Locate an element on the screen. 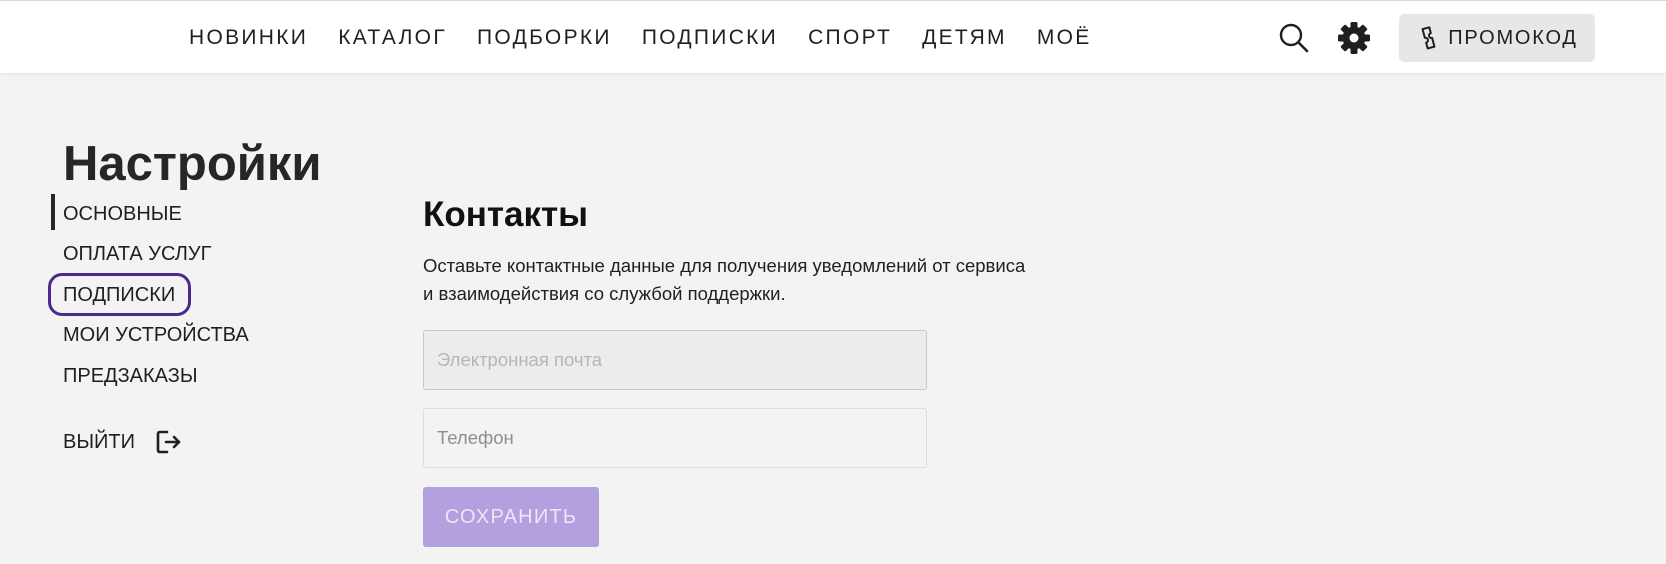 This screenshot has height=564, width=1666. nav-item-subscriptions: ПОДПИСКИ is located at coordinates (710, 38).